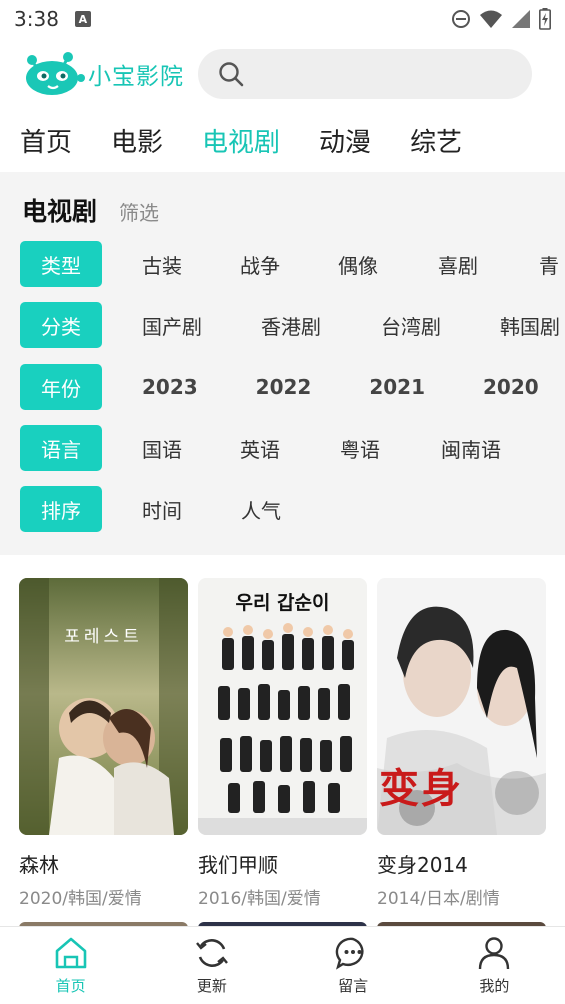  Describe the element at coordinates (282, 140) in the screenshot. I see `category-tabs: 首页 电影 电视剧 动漫 综艺` at that location.